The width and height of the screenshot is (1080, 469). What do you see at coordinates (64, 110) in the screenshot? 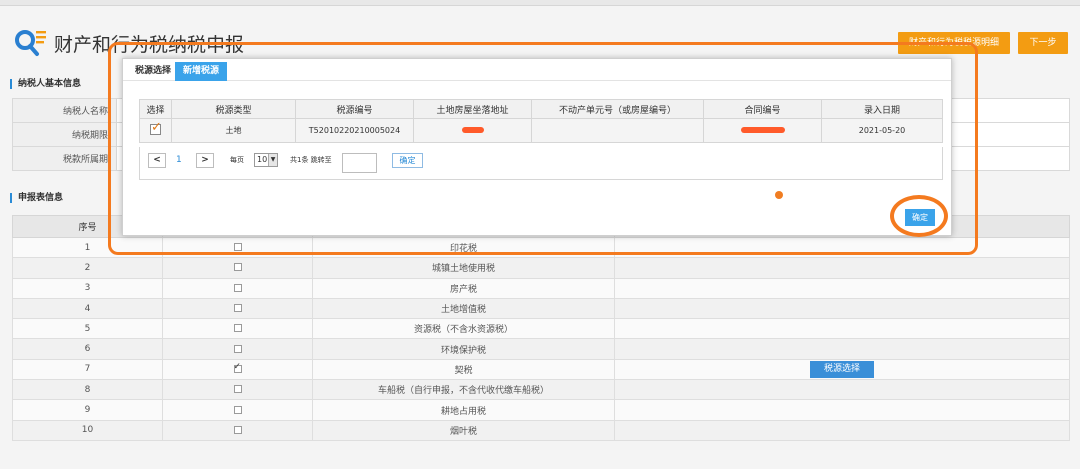
I see `taxpayer-name-label: 纳税人名称` at bounding box center [64, 110].